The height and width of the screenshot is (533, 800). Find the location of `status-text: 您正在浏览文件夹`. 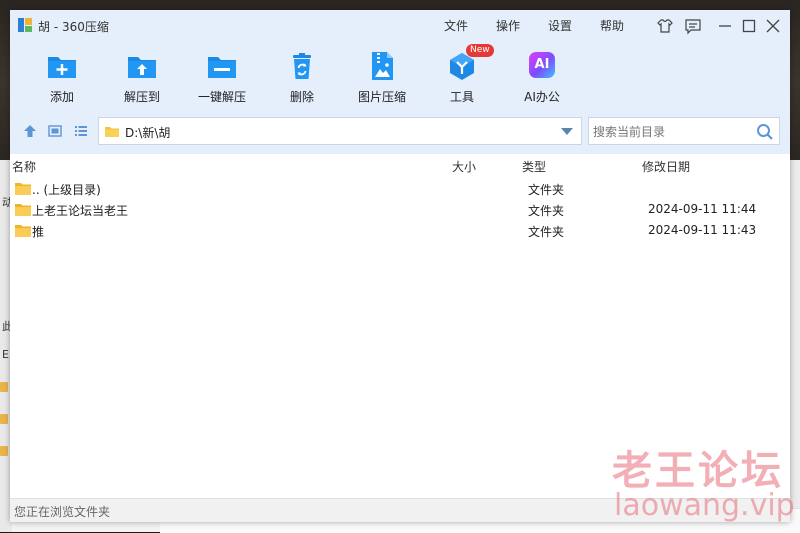

status-text: 您正在浏览文件夹 is located at coordinates (62, 512).